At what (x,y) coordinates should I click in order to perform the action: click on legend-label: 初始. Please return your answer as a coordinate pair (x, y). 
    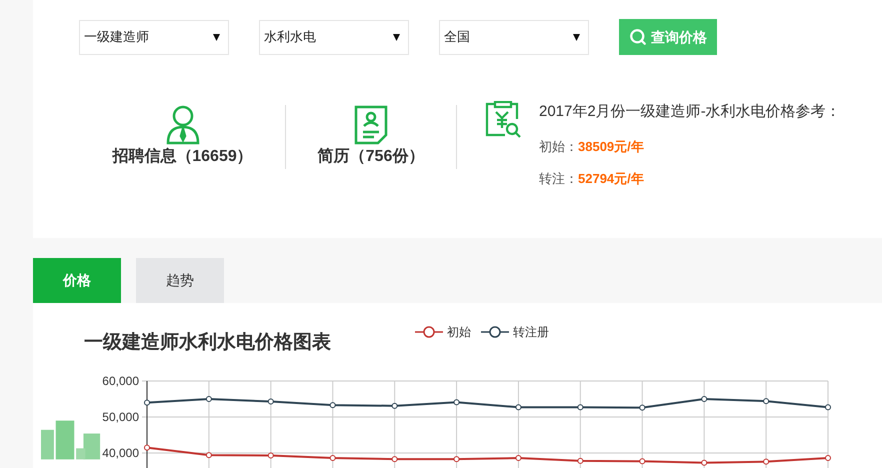
    Looking at the image, I should click on (459, 332).